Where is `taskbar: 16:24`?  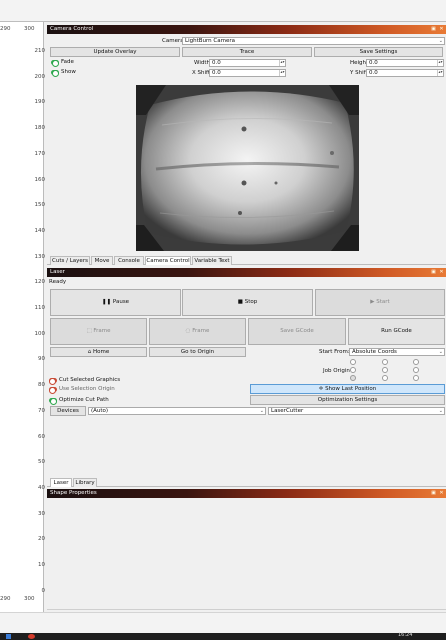 taskbar: 16:24 is located at coordinates (223, 636).